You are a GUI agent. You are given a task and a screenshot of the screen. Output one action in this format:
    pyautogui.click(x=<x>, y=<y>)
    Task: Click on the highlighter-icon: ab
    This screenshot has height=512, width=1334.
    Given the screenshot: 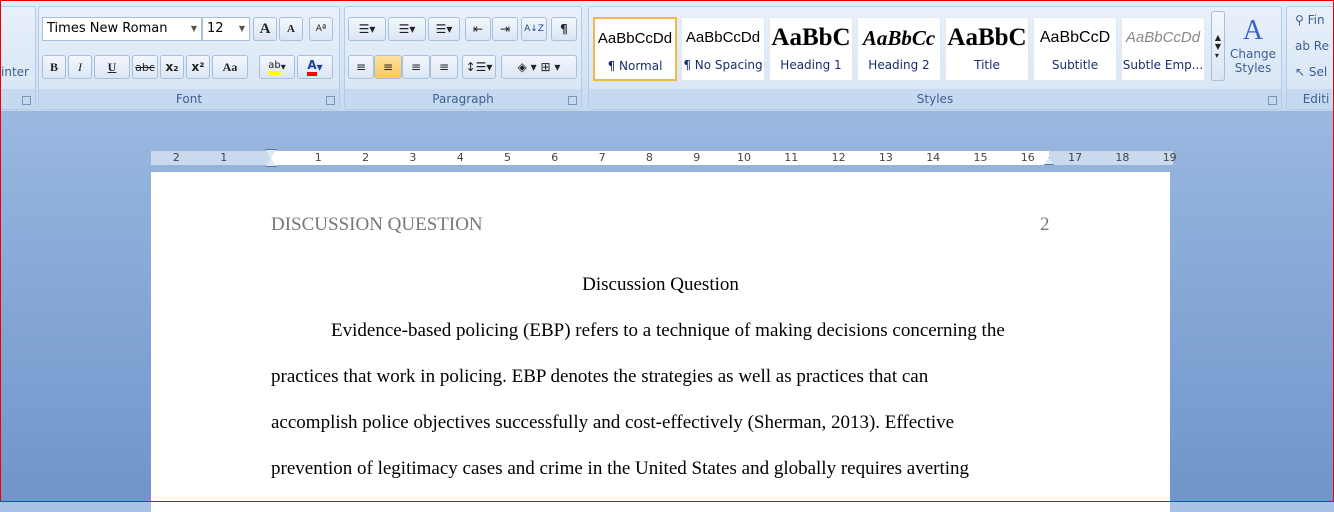 What is the action you would take?
    pyautogui.click(x=274, y=67)
    